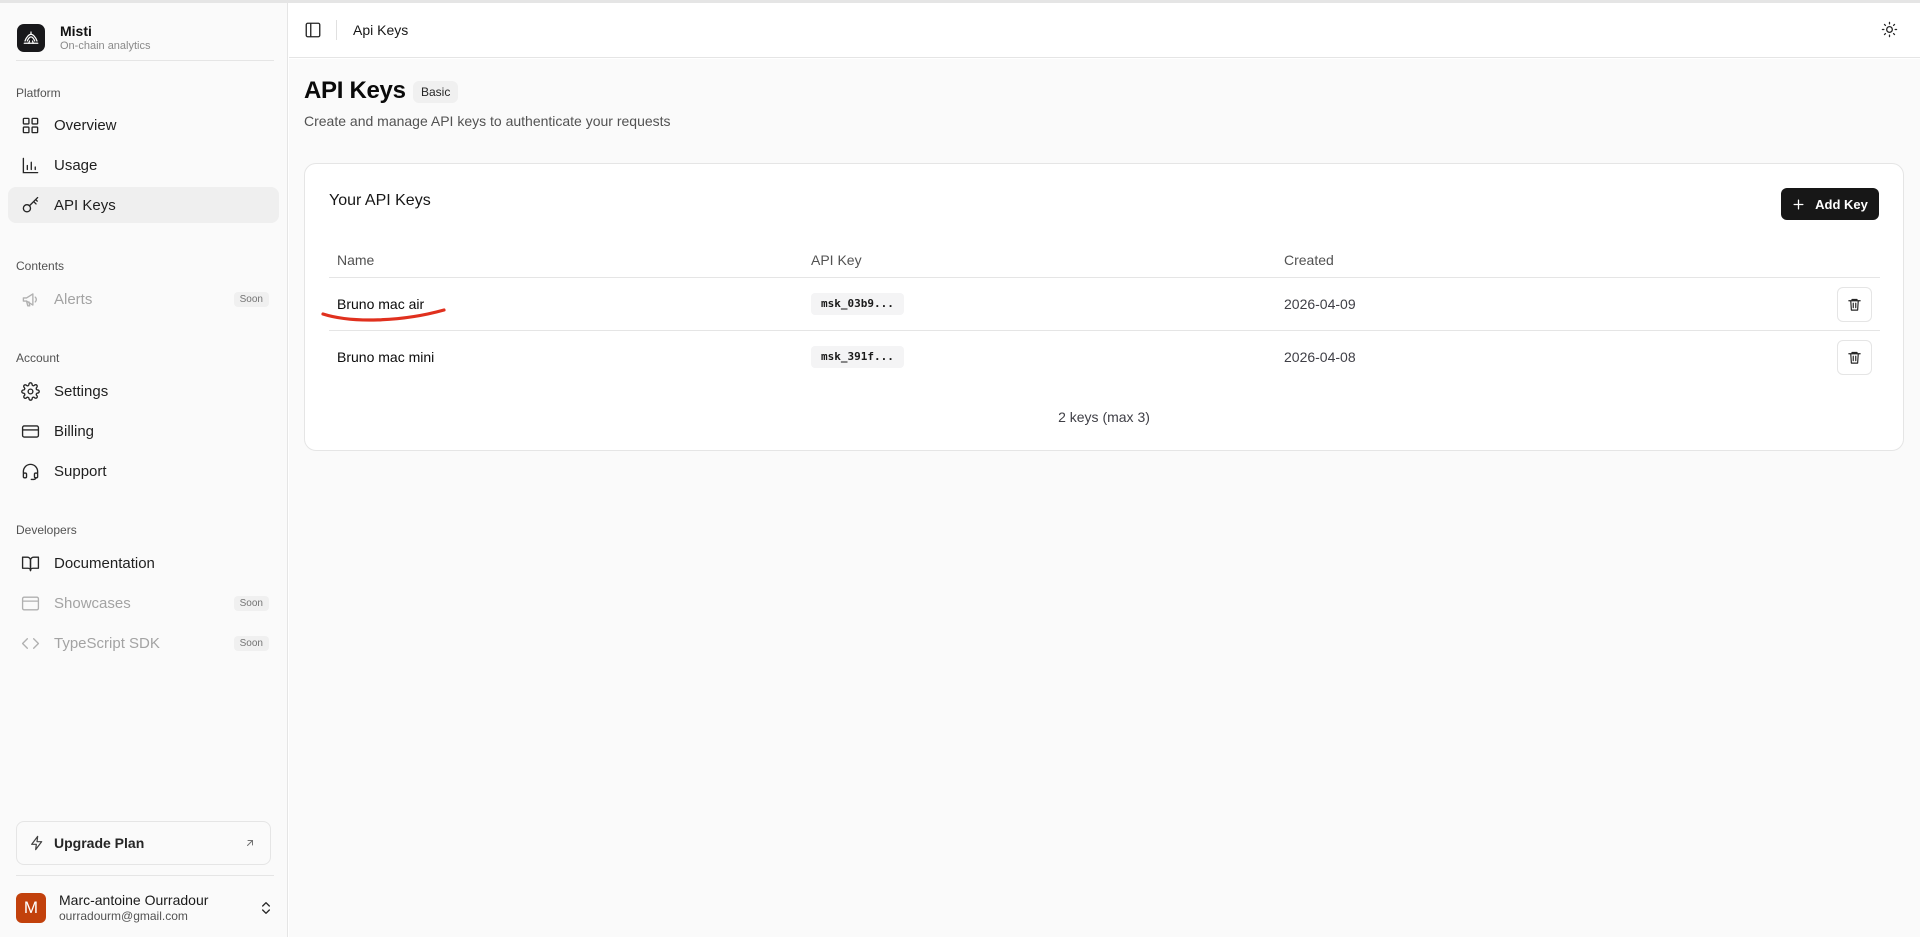  Describe the element at coordinates (30, 299) in the screenshot. I see `megaphone-icon` at that location.